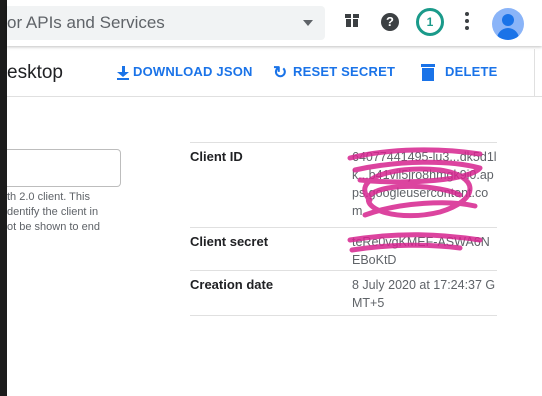  What do you see at coordinates (430, 22) in the screenshot?
I see `notification-icon: 1` at bounding box center [430, 22].